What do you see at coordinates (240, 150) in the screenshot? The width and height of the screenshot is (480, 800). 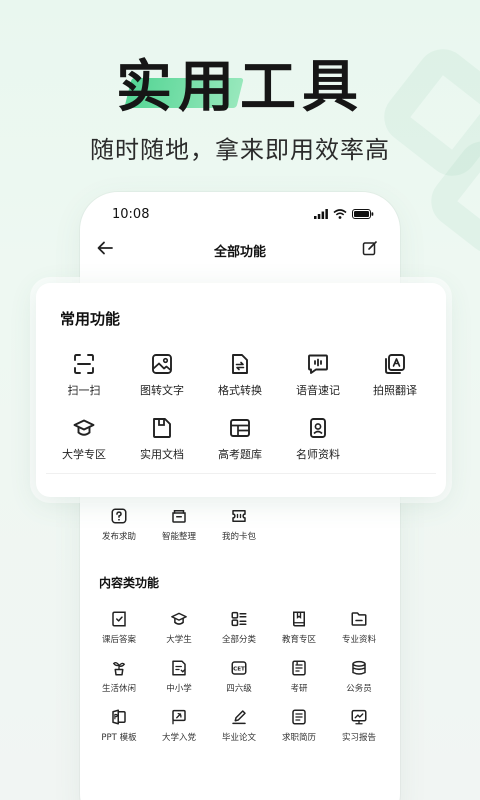 I see `hero-subtitle: 随时随地，拿来即用效率高` at bounding box center [240, 150].